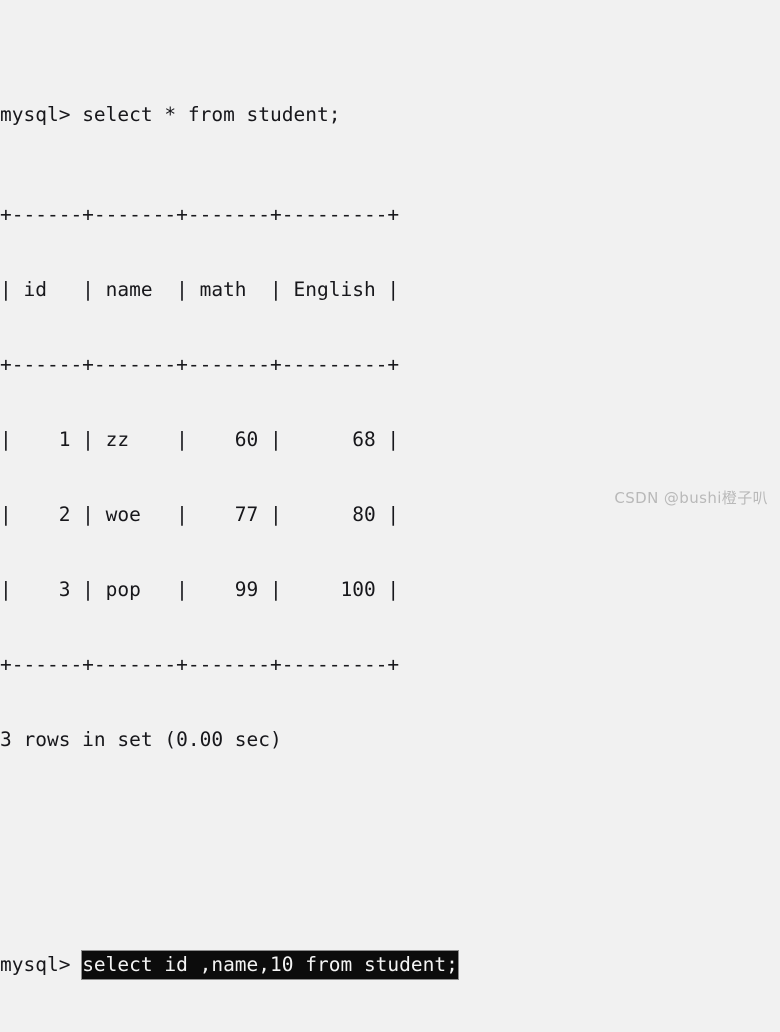 This screenshot has width=780, height=1032. I want to click on table-row: | 3 | pop | 99 | 100 |, so click(200, 589).